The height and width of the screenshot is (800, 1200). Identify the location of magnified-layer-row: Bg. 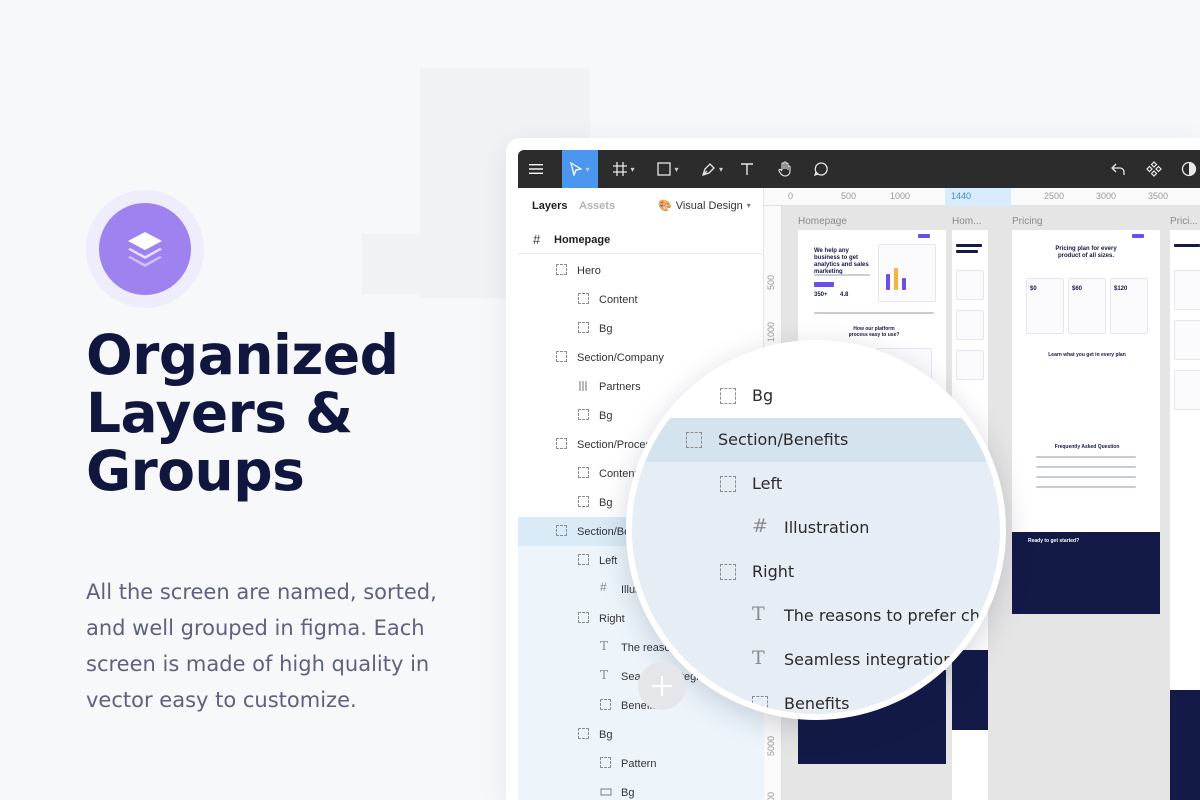
(816, 396).